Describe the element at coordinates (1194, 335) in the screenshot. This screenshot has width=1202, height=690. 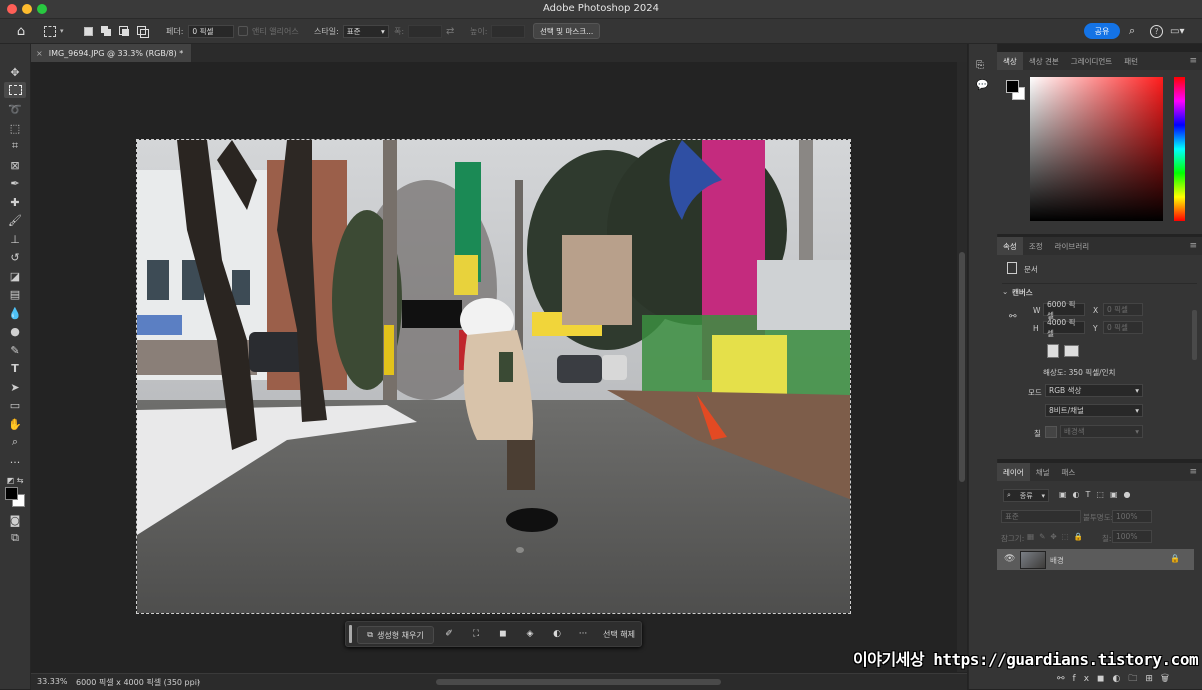
I see `properties-scrollbar` at that location.